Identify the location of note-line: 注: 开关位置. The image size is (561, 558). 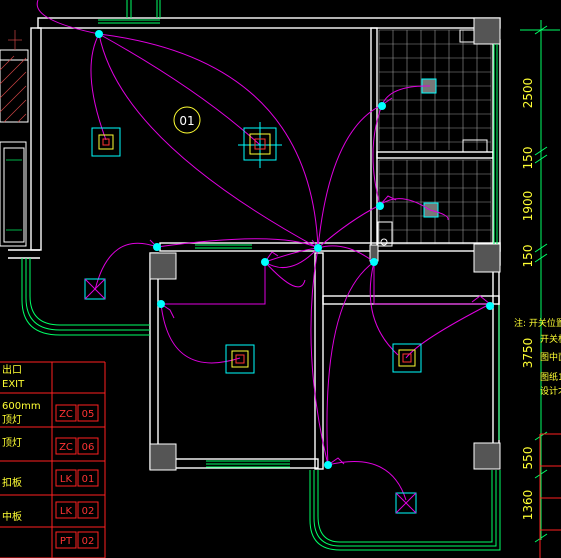
(537, 323).